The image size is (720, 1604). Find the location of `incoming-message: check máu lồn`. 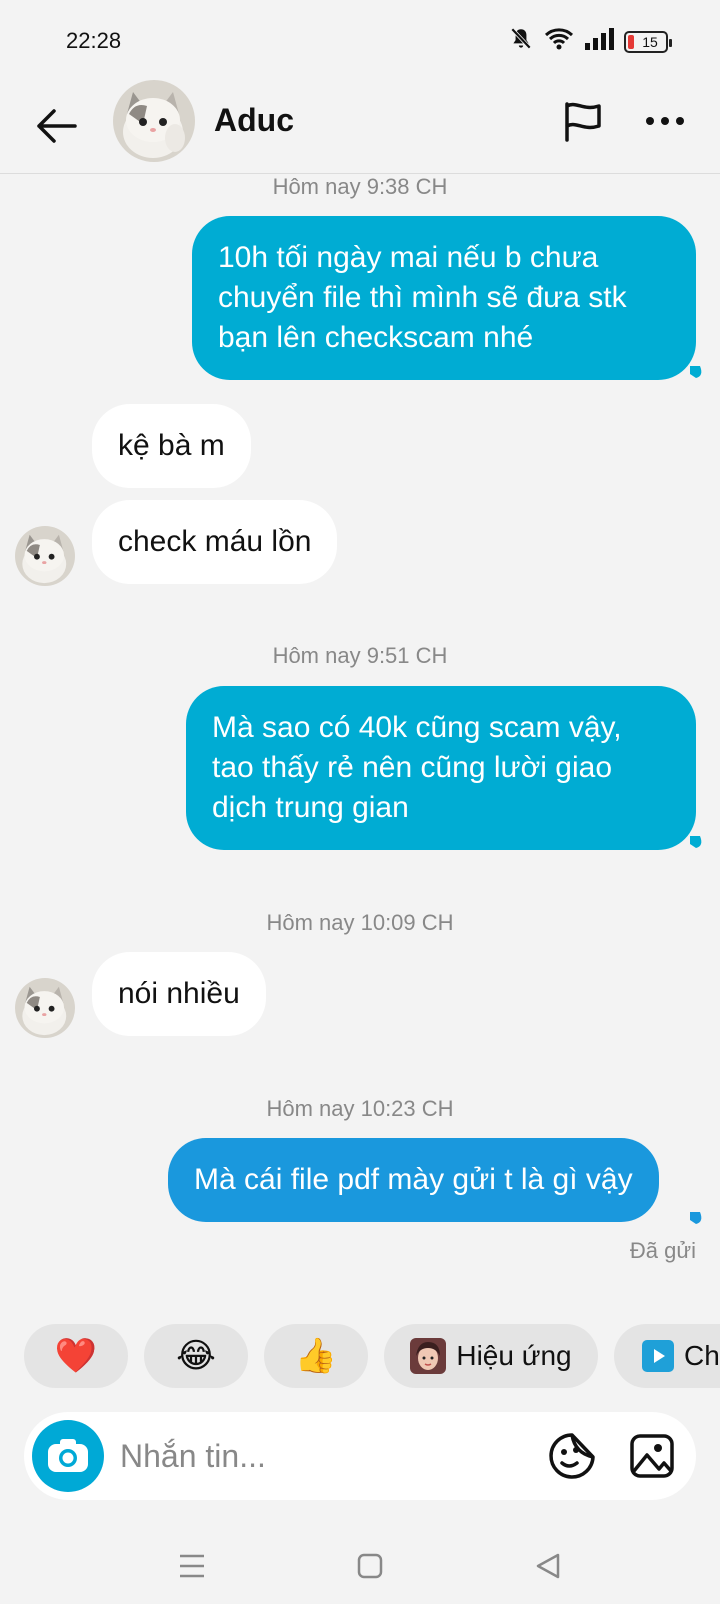

incoming-message: check máu lồn is located at coordinates (215, 542).